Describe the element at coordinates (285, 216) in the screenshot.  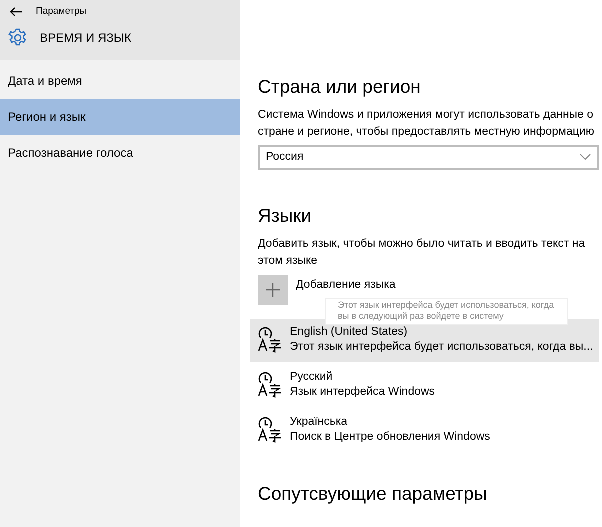
I see `section-heading: Языки` at that location.